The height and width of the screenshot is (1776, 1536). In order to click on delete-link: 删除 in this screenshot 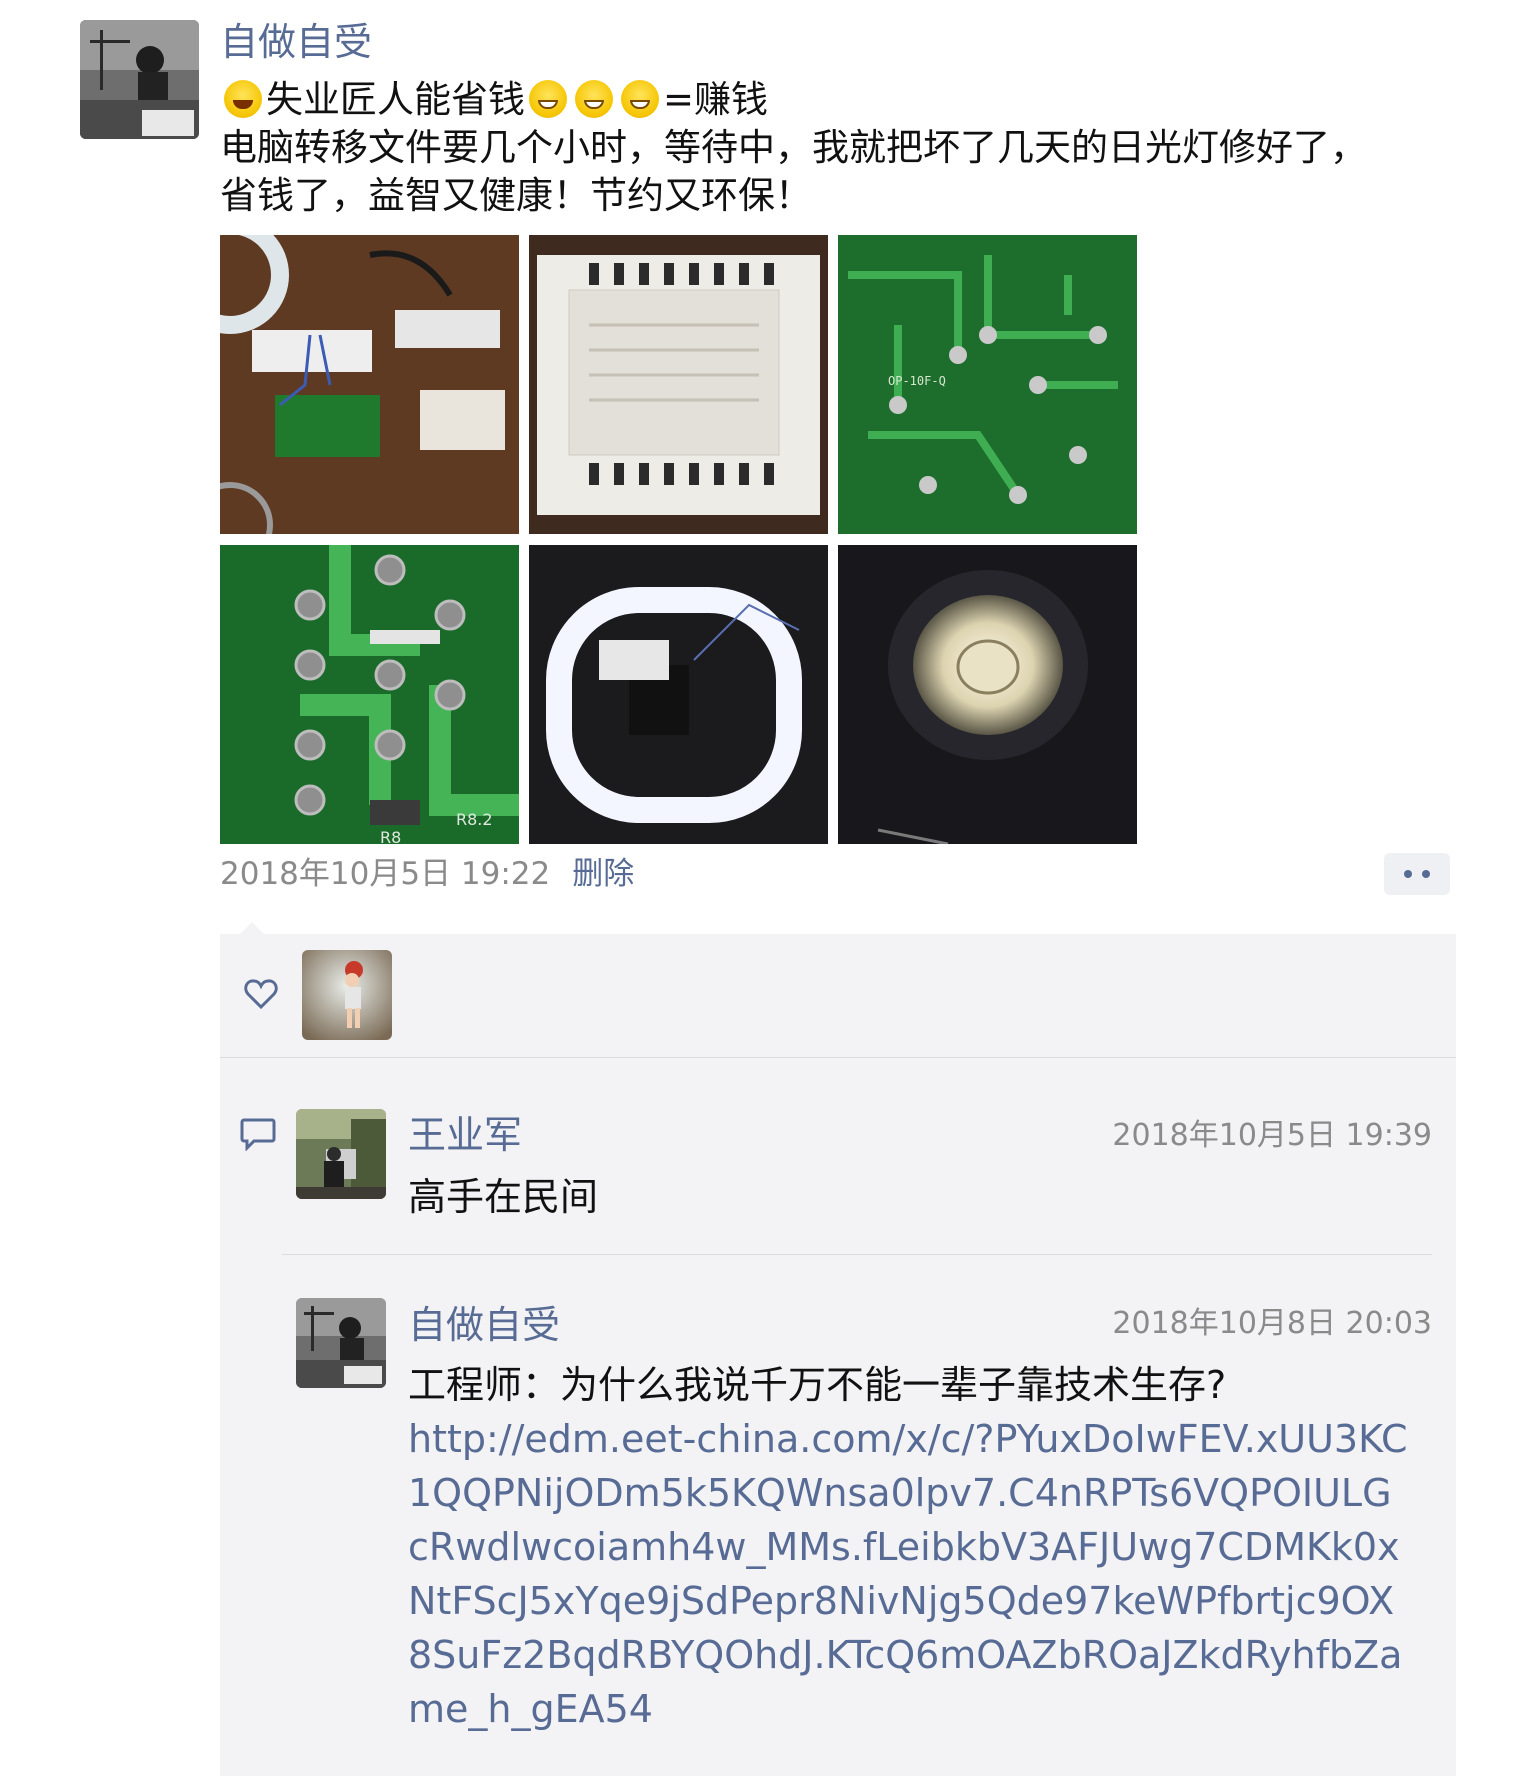, I will do `click(603, 874)`.